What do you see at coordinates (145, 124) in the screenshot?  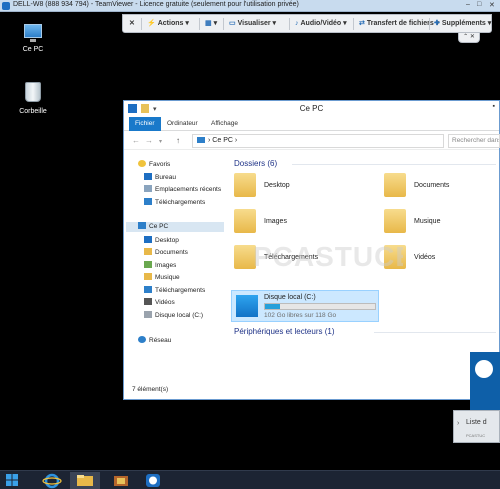 I see `tab-file: Fichier` at bounding box center [145, 124].